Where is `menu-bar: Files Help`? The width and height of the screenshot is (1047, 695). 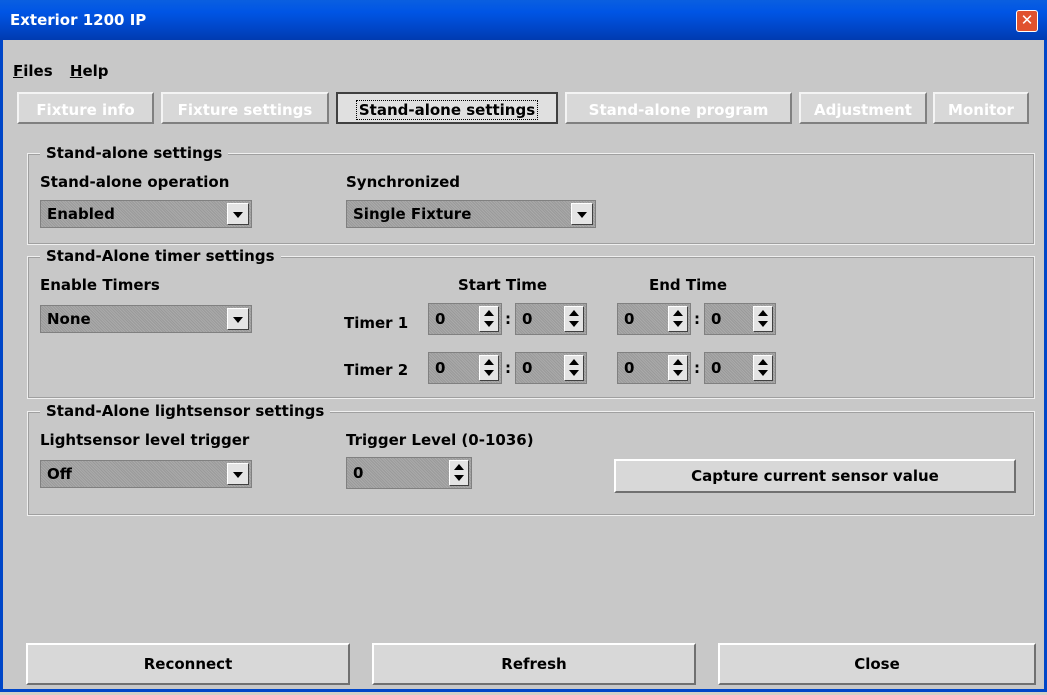 menu-bar: Files Help is located at coordinates (67, 71).